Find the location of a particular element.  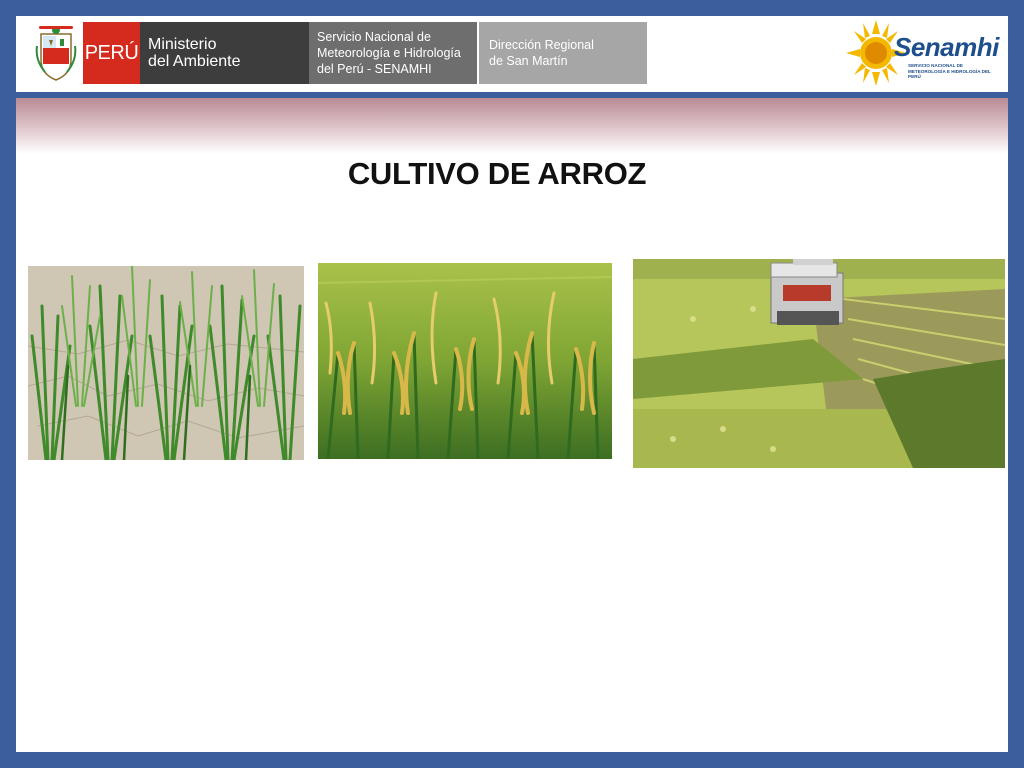

title-gradient-band is located at coordinates (512, 126).